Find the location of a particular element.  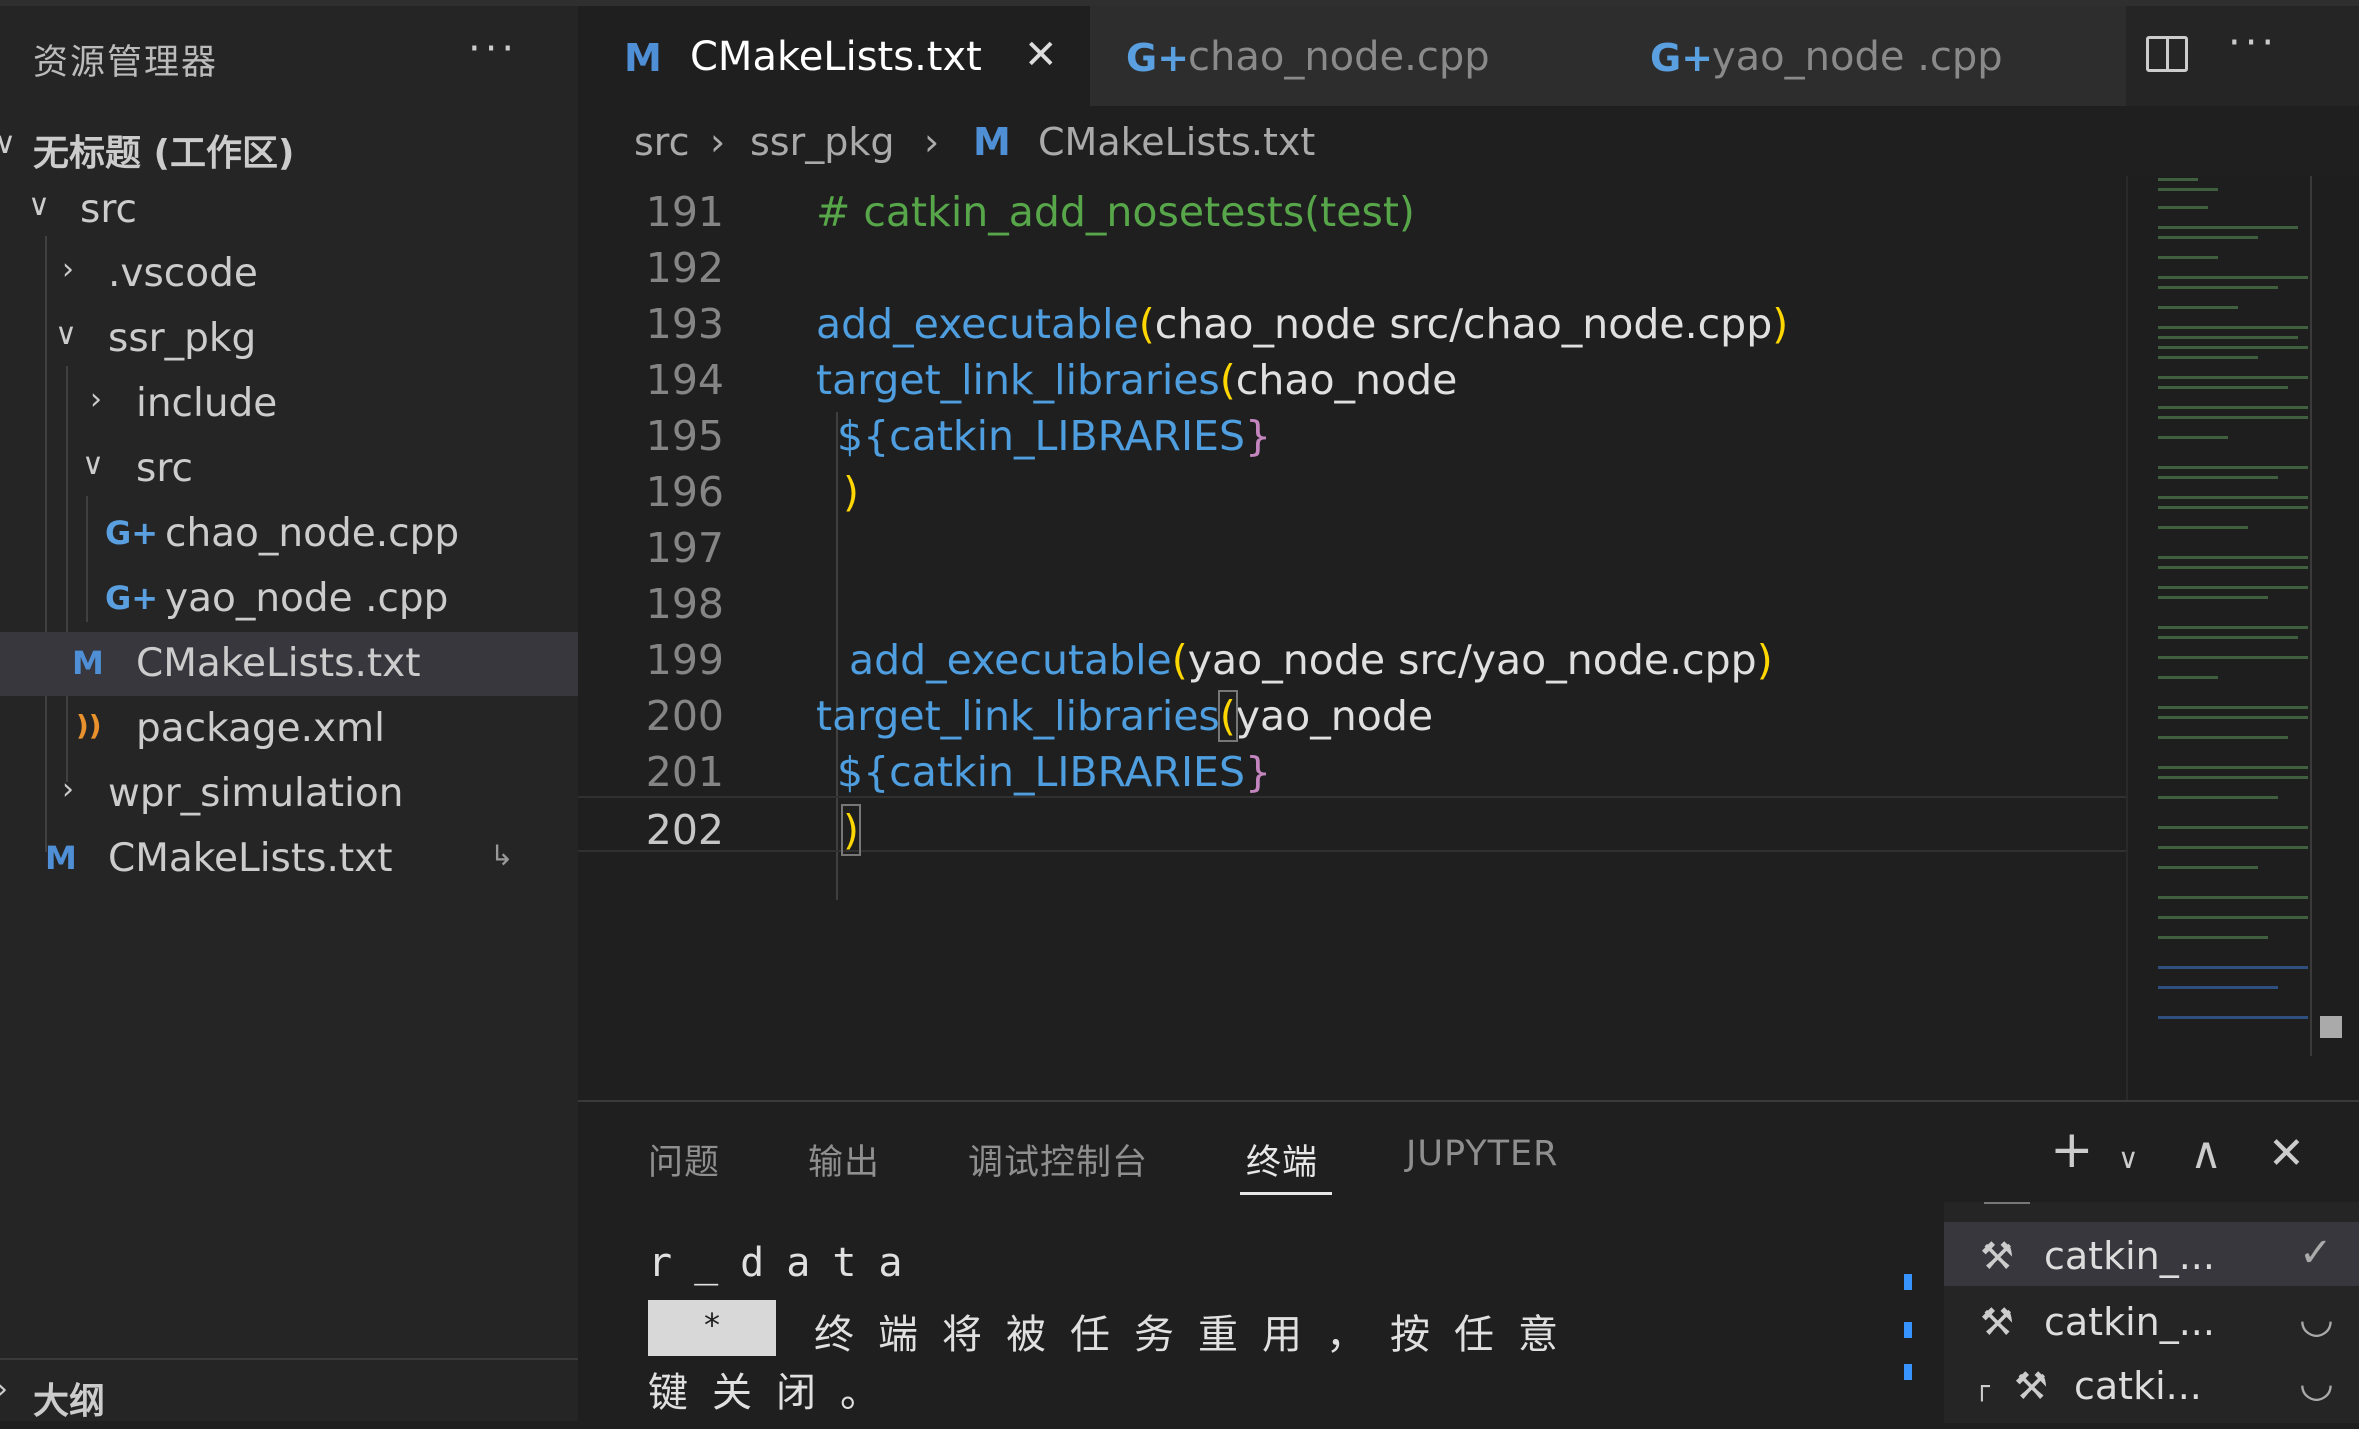

tree-item-label: wpr_simulation is located at coordinates (256, 793).